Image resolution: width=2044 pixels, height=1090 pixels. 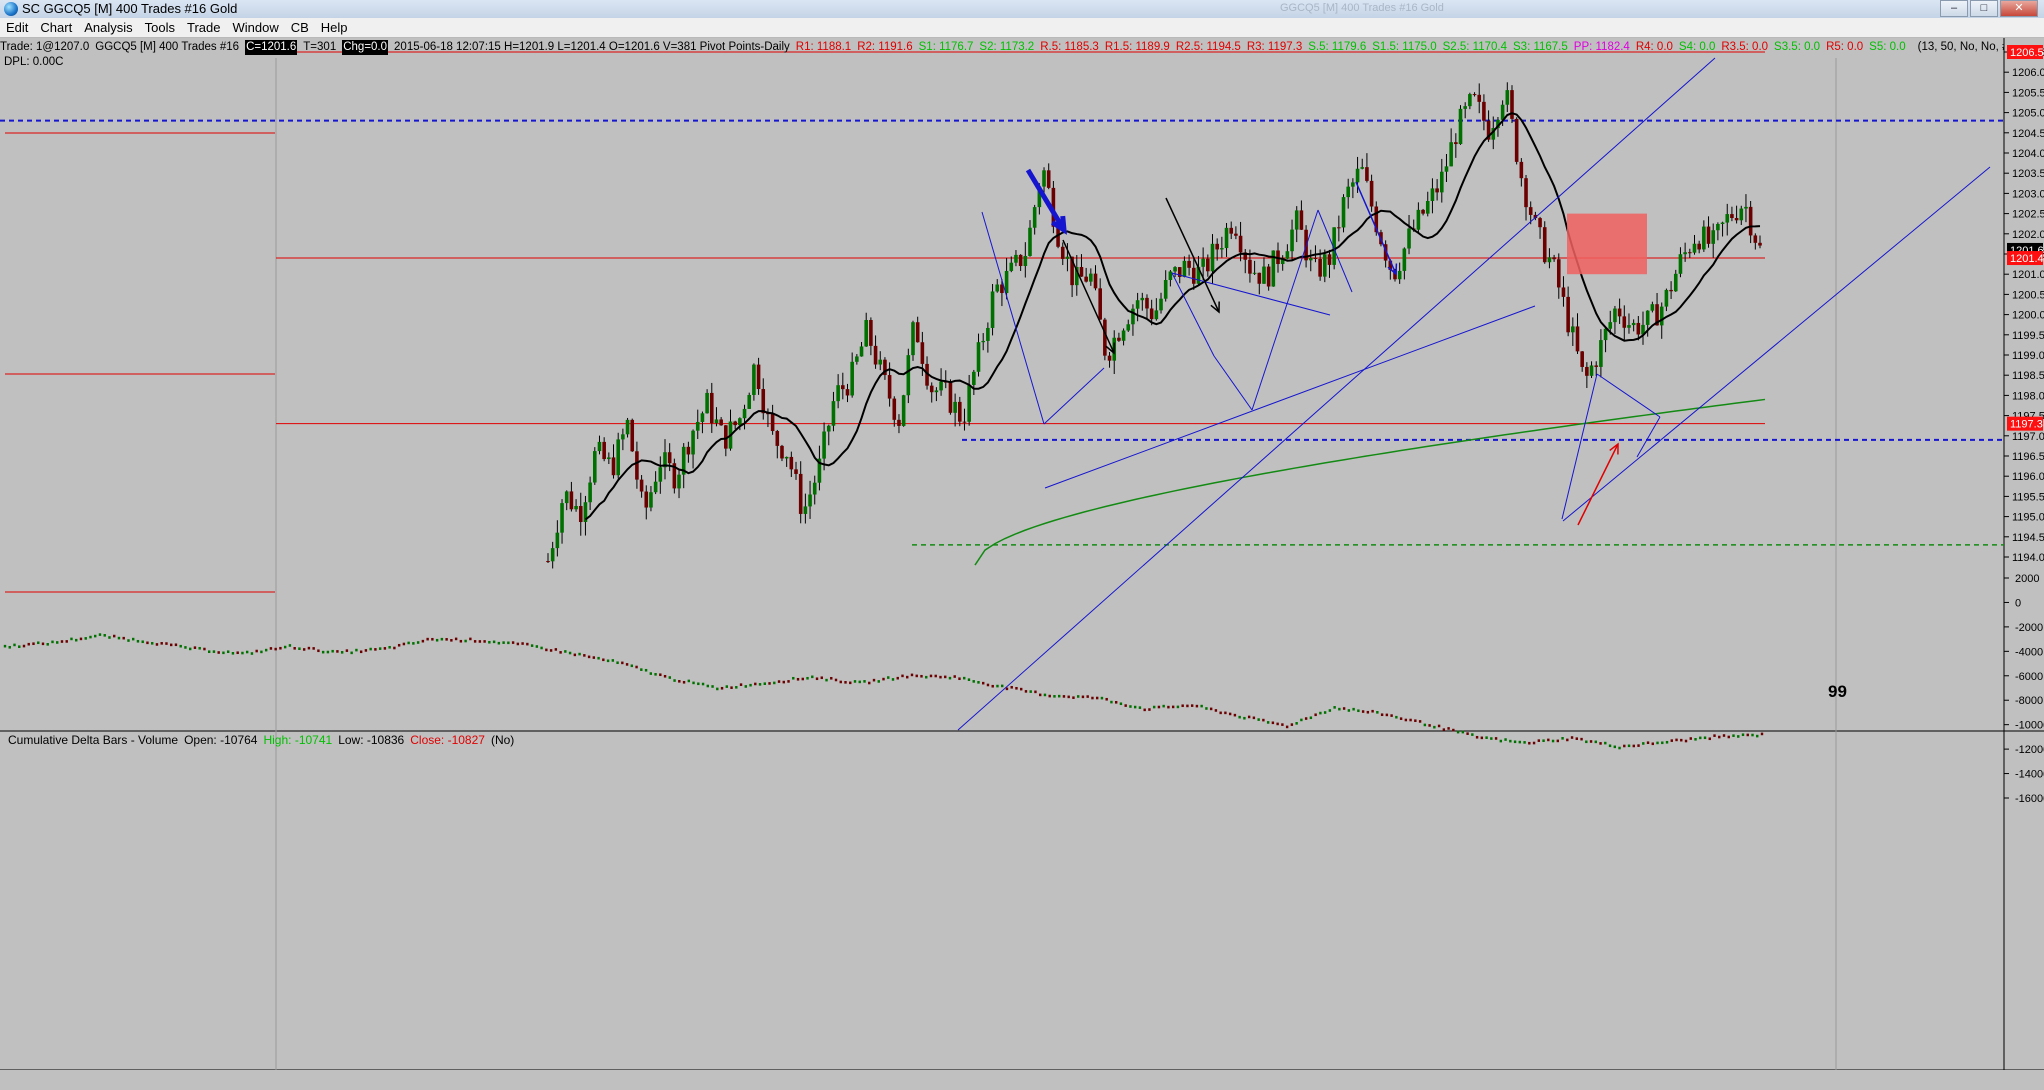 What do you see at coordinates (1069, 47) in the screenshot?
I see `pivot-value: R.5: 1185.3` at bounding box center [1069, 47].